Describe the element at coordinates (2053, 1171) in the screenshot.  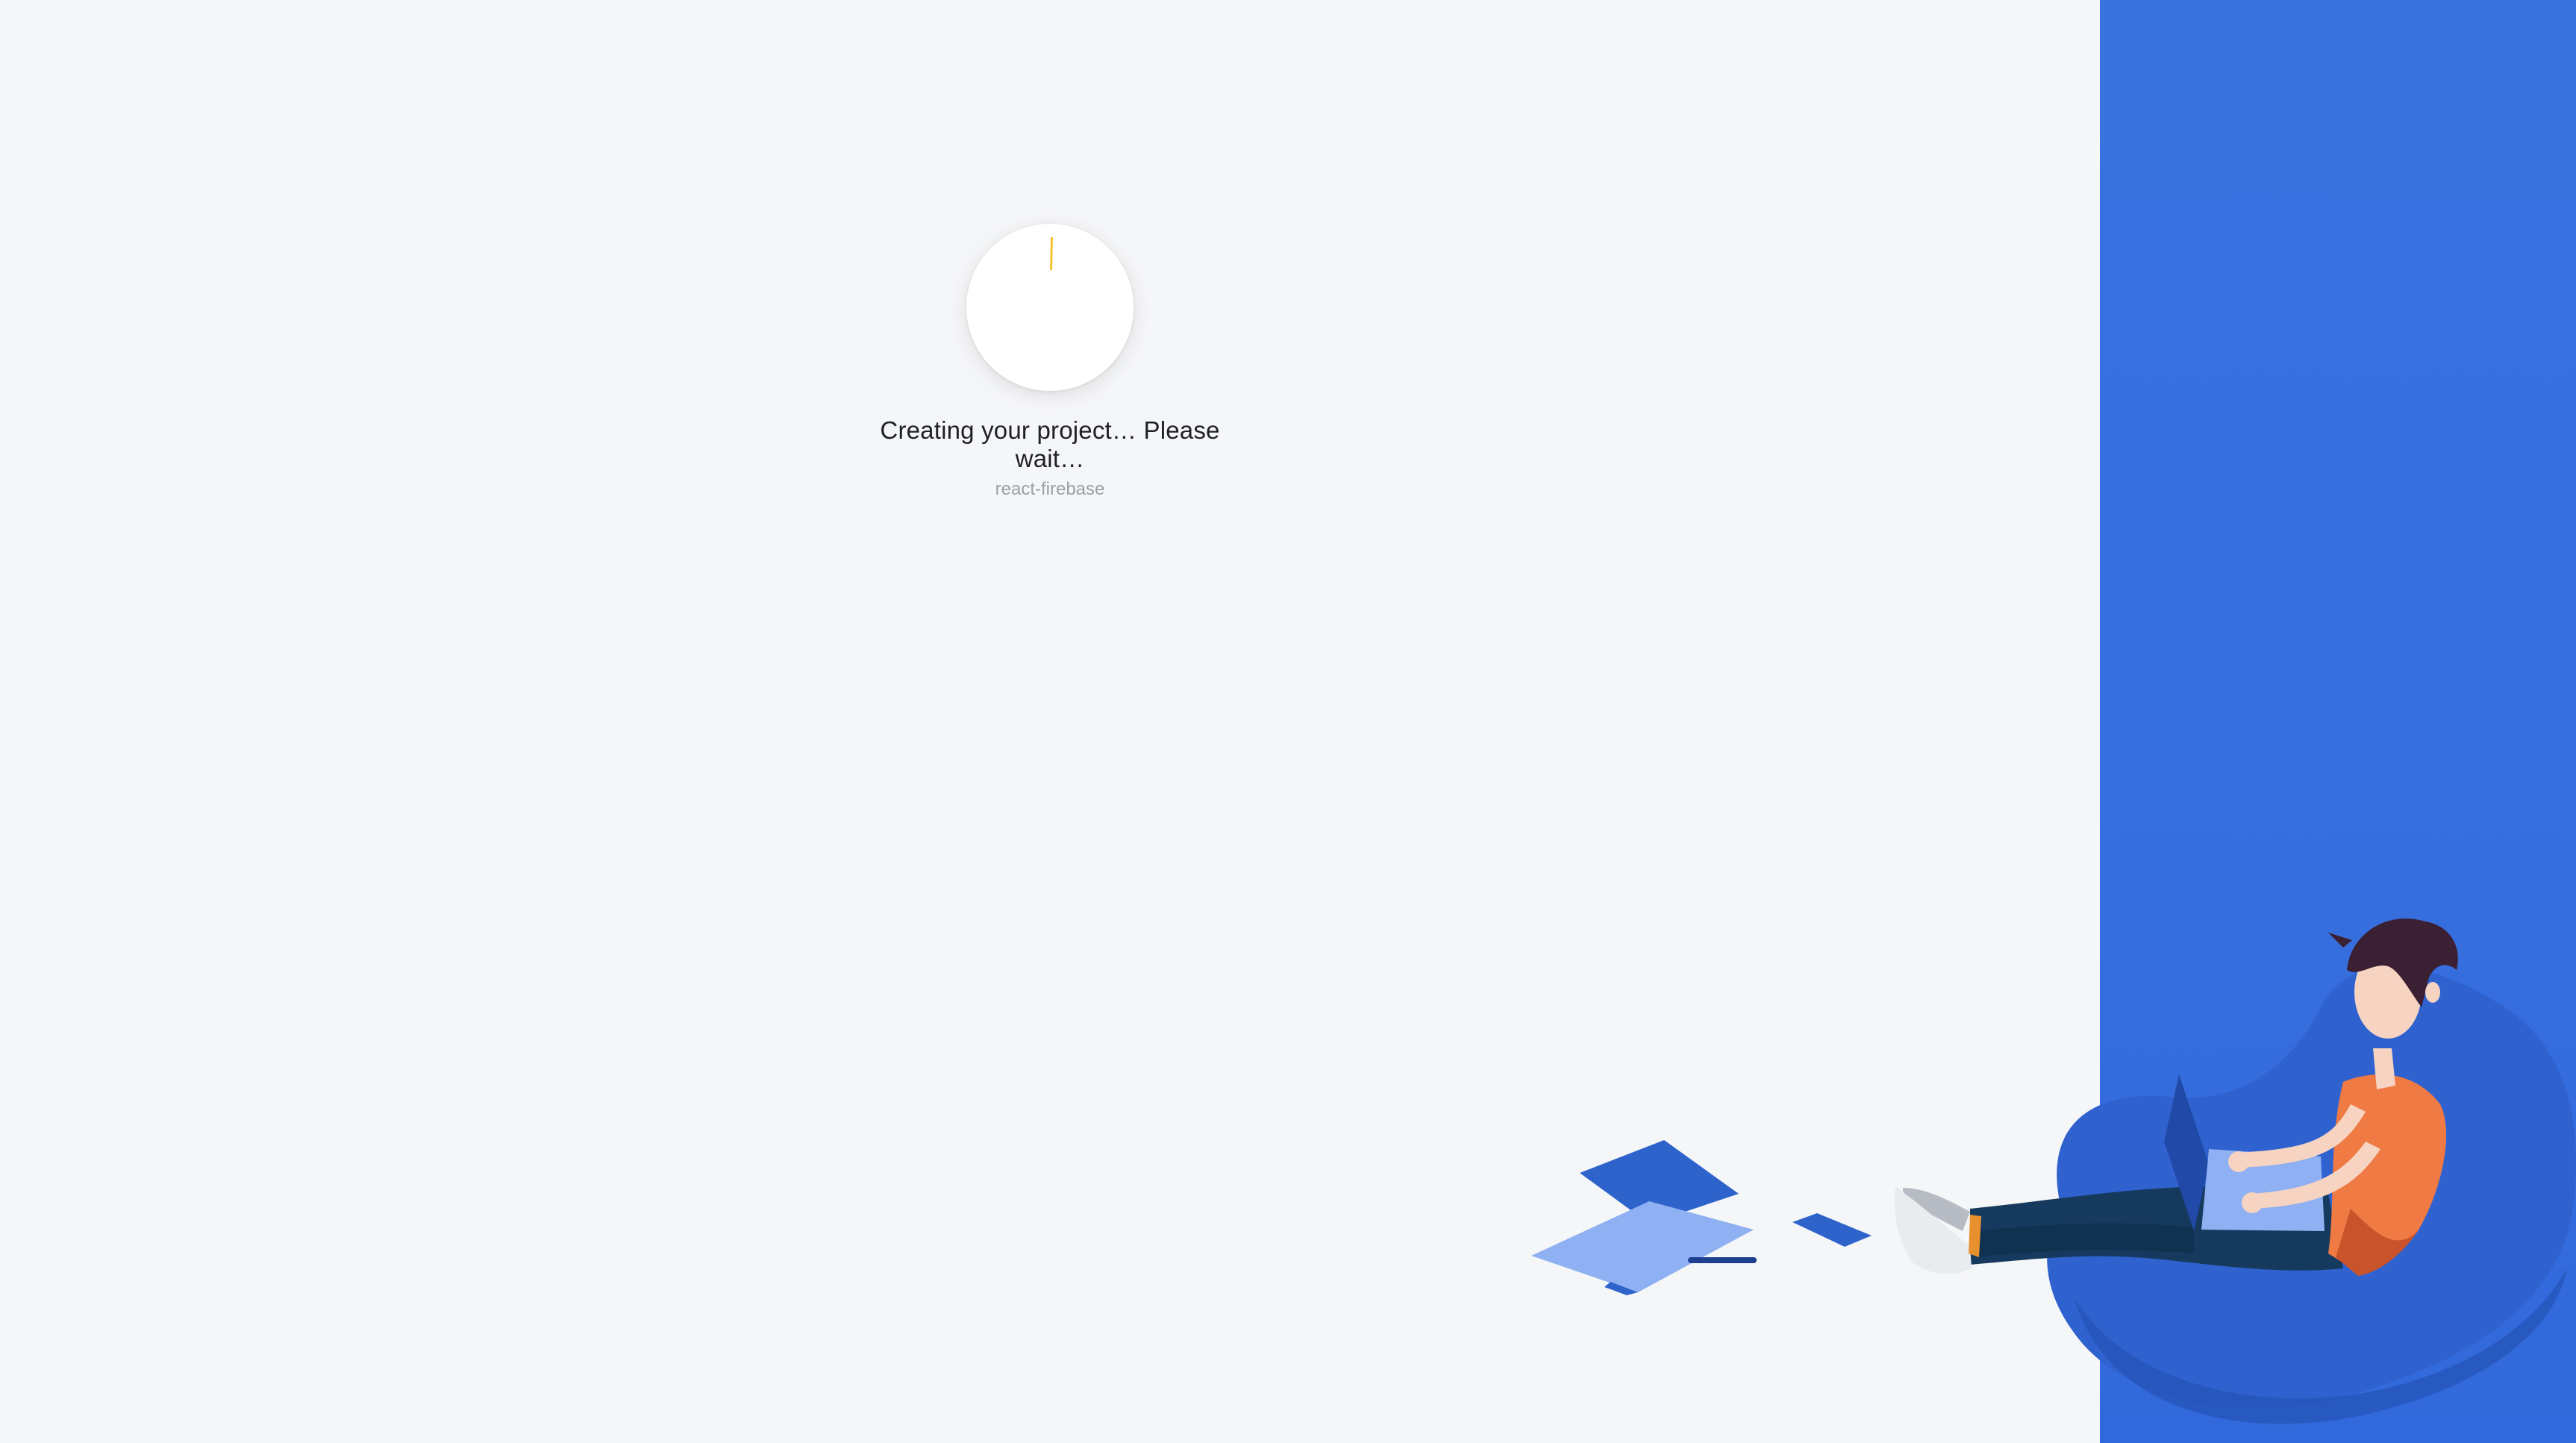
I see `person-on-beanbag-illustration` at that location.